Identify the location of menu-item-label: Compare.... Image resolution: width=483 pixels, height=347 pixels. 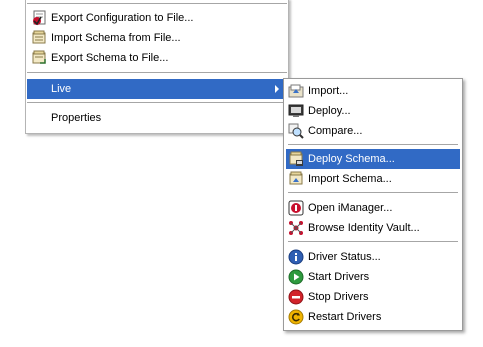
(335, 131).